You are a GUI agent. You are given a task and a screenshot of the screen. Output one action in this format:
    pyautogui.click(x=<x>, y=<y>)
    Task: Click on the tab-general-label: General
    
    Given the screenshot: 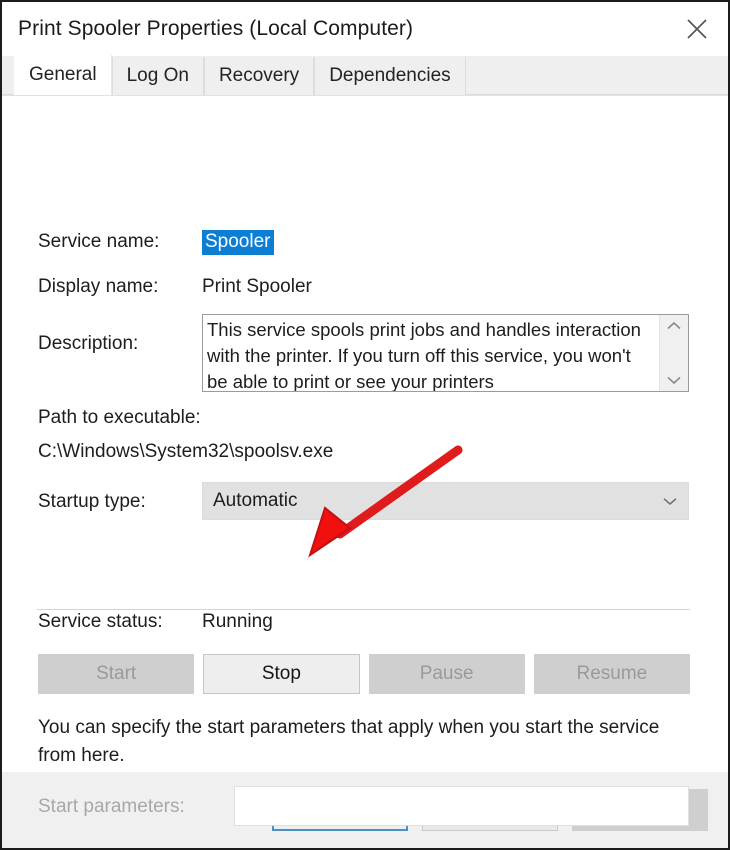 What is the action you would take?
    pyautogui.click(x=63, y=74)
    